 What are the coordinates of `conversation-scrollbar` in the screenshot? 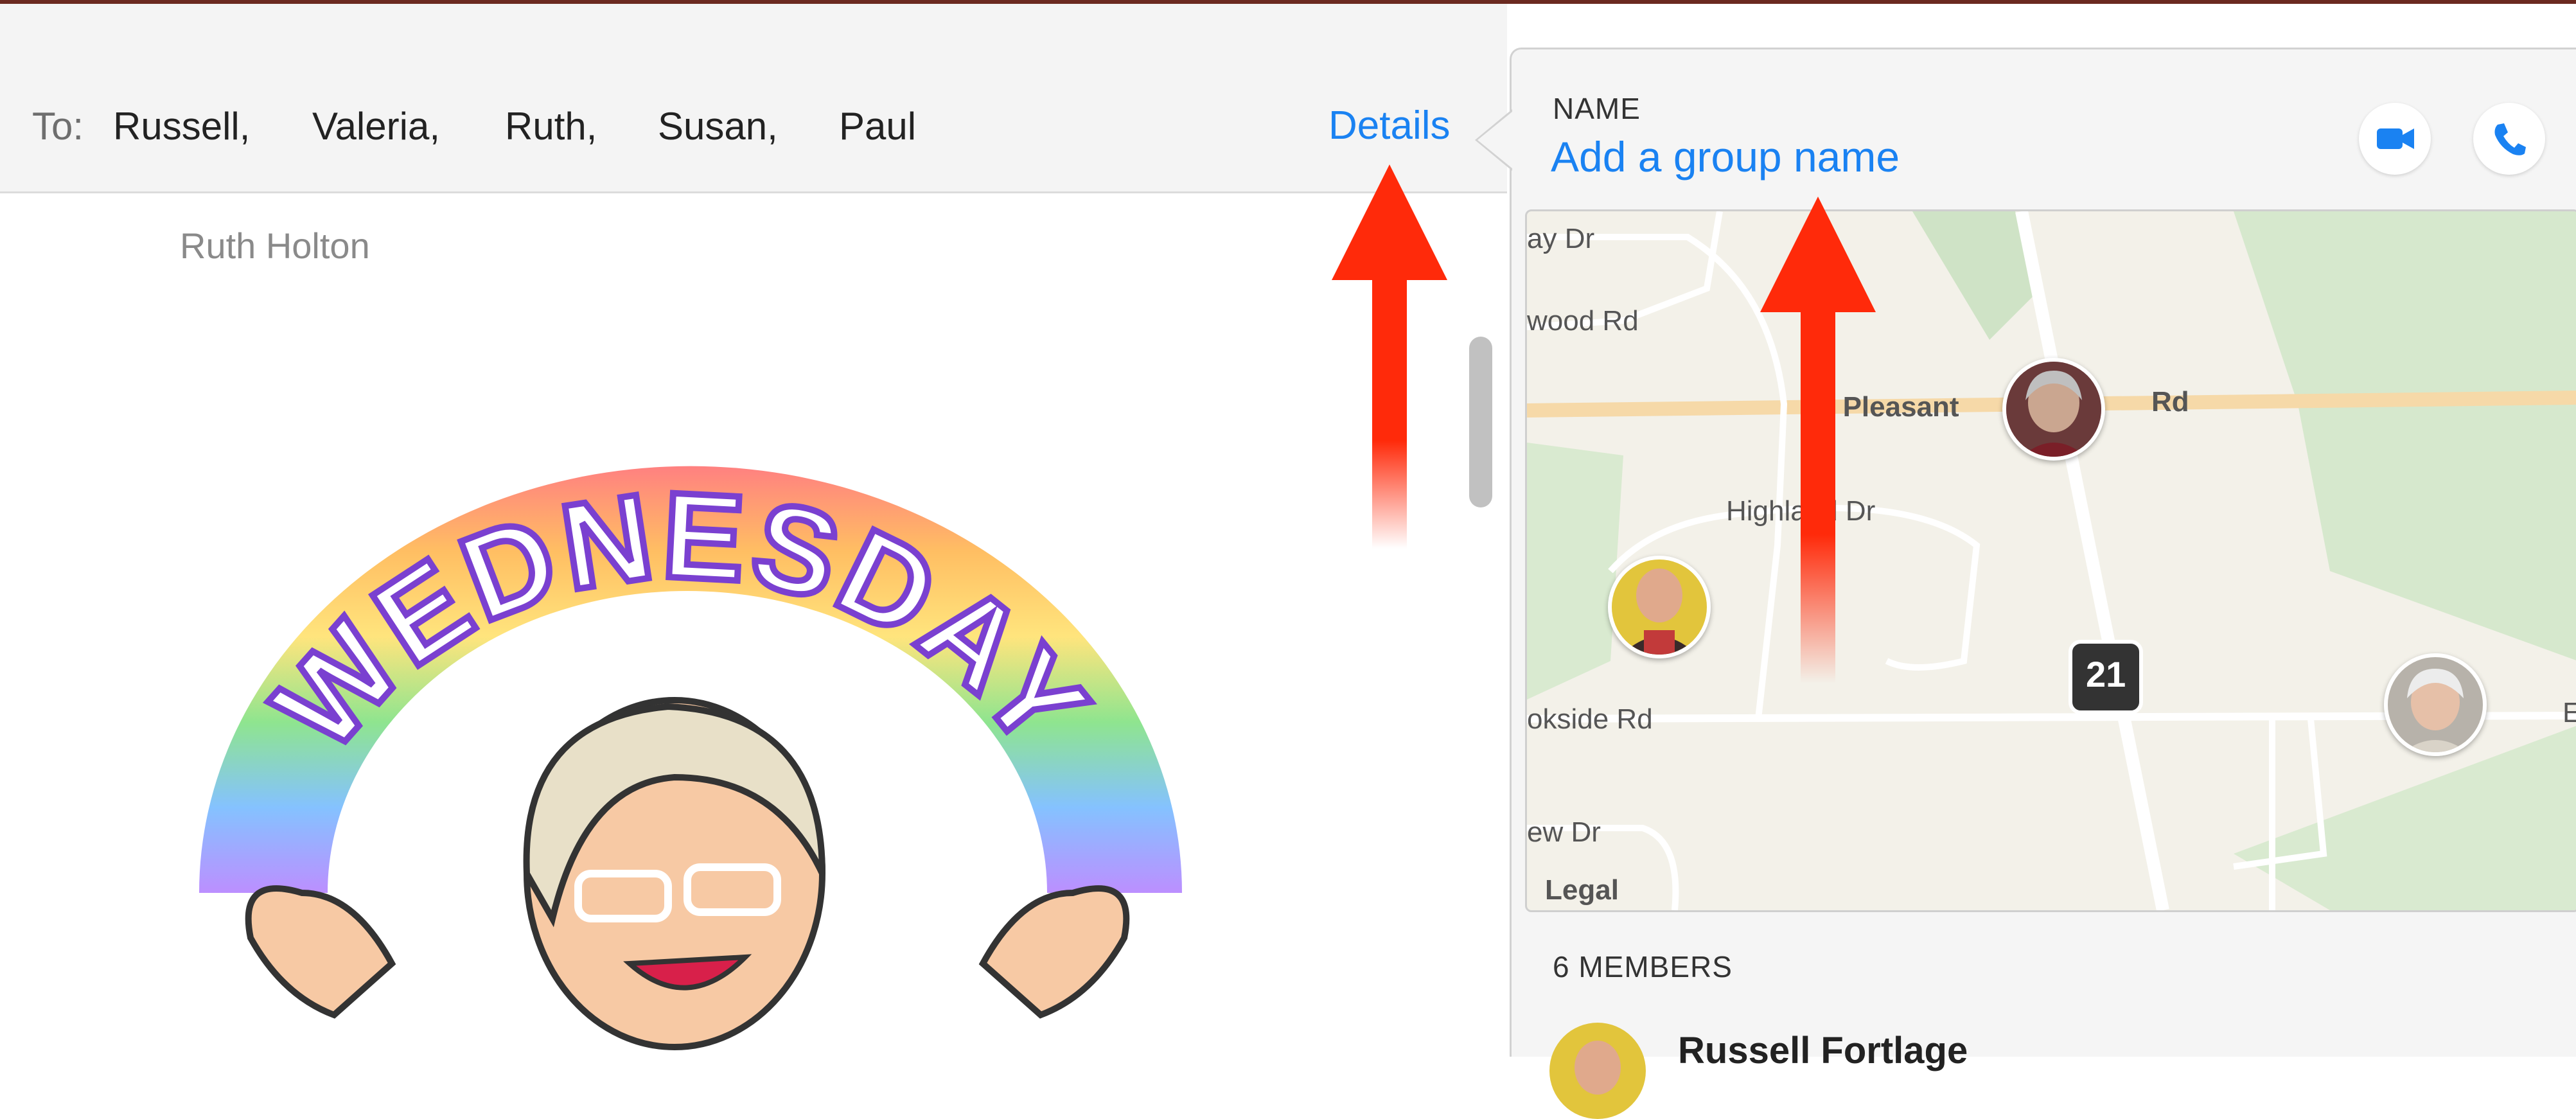 It's located at (1480, 422).